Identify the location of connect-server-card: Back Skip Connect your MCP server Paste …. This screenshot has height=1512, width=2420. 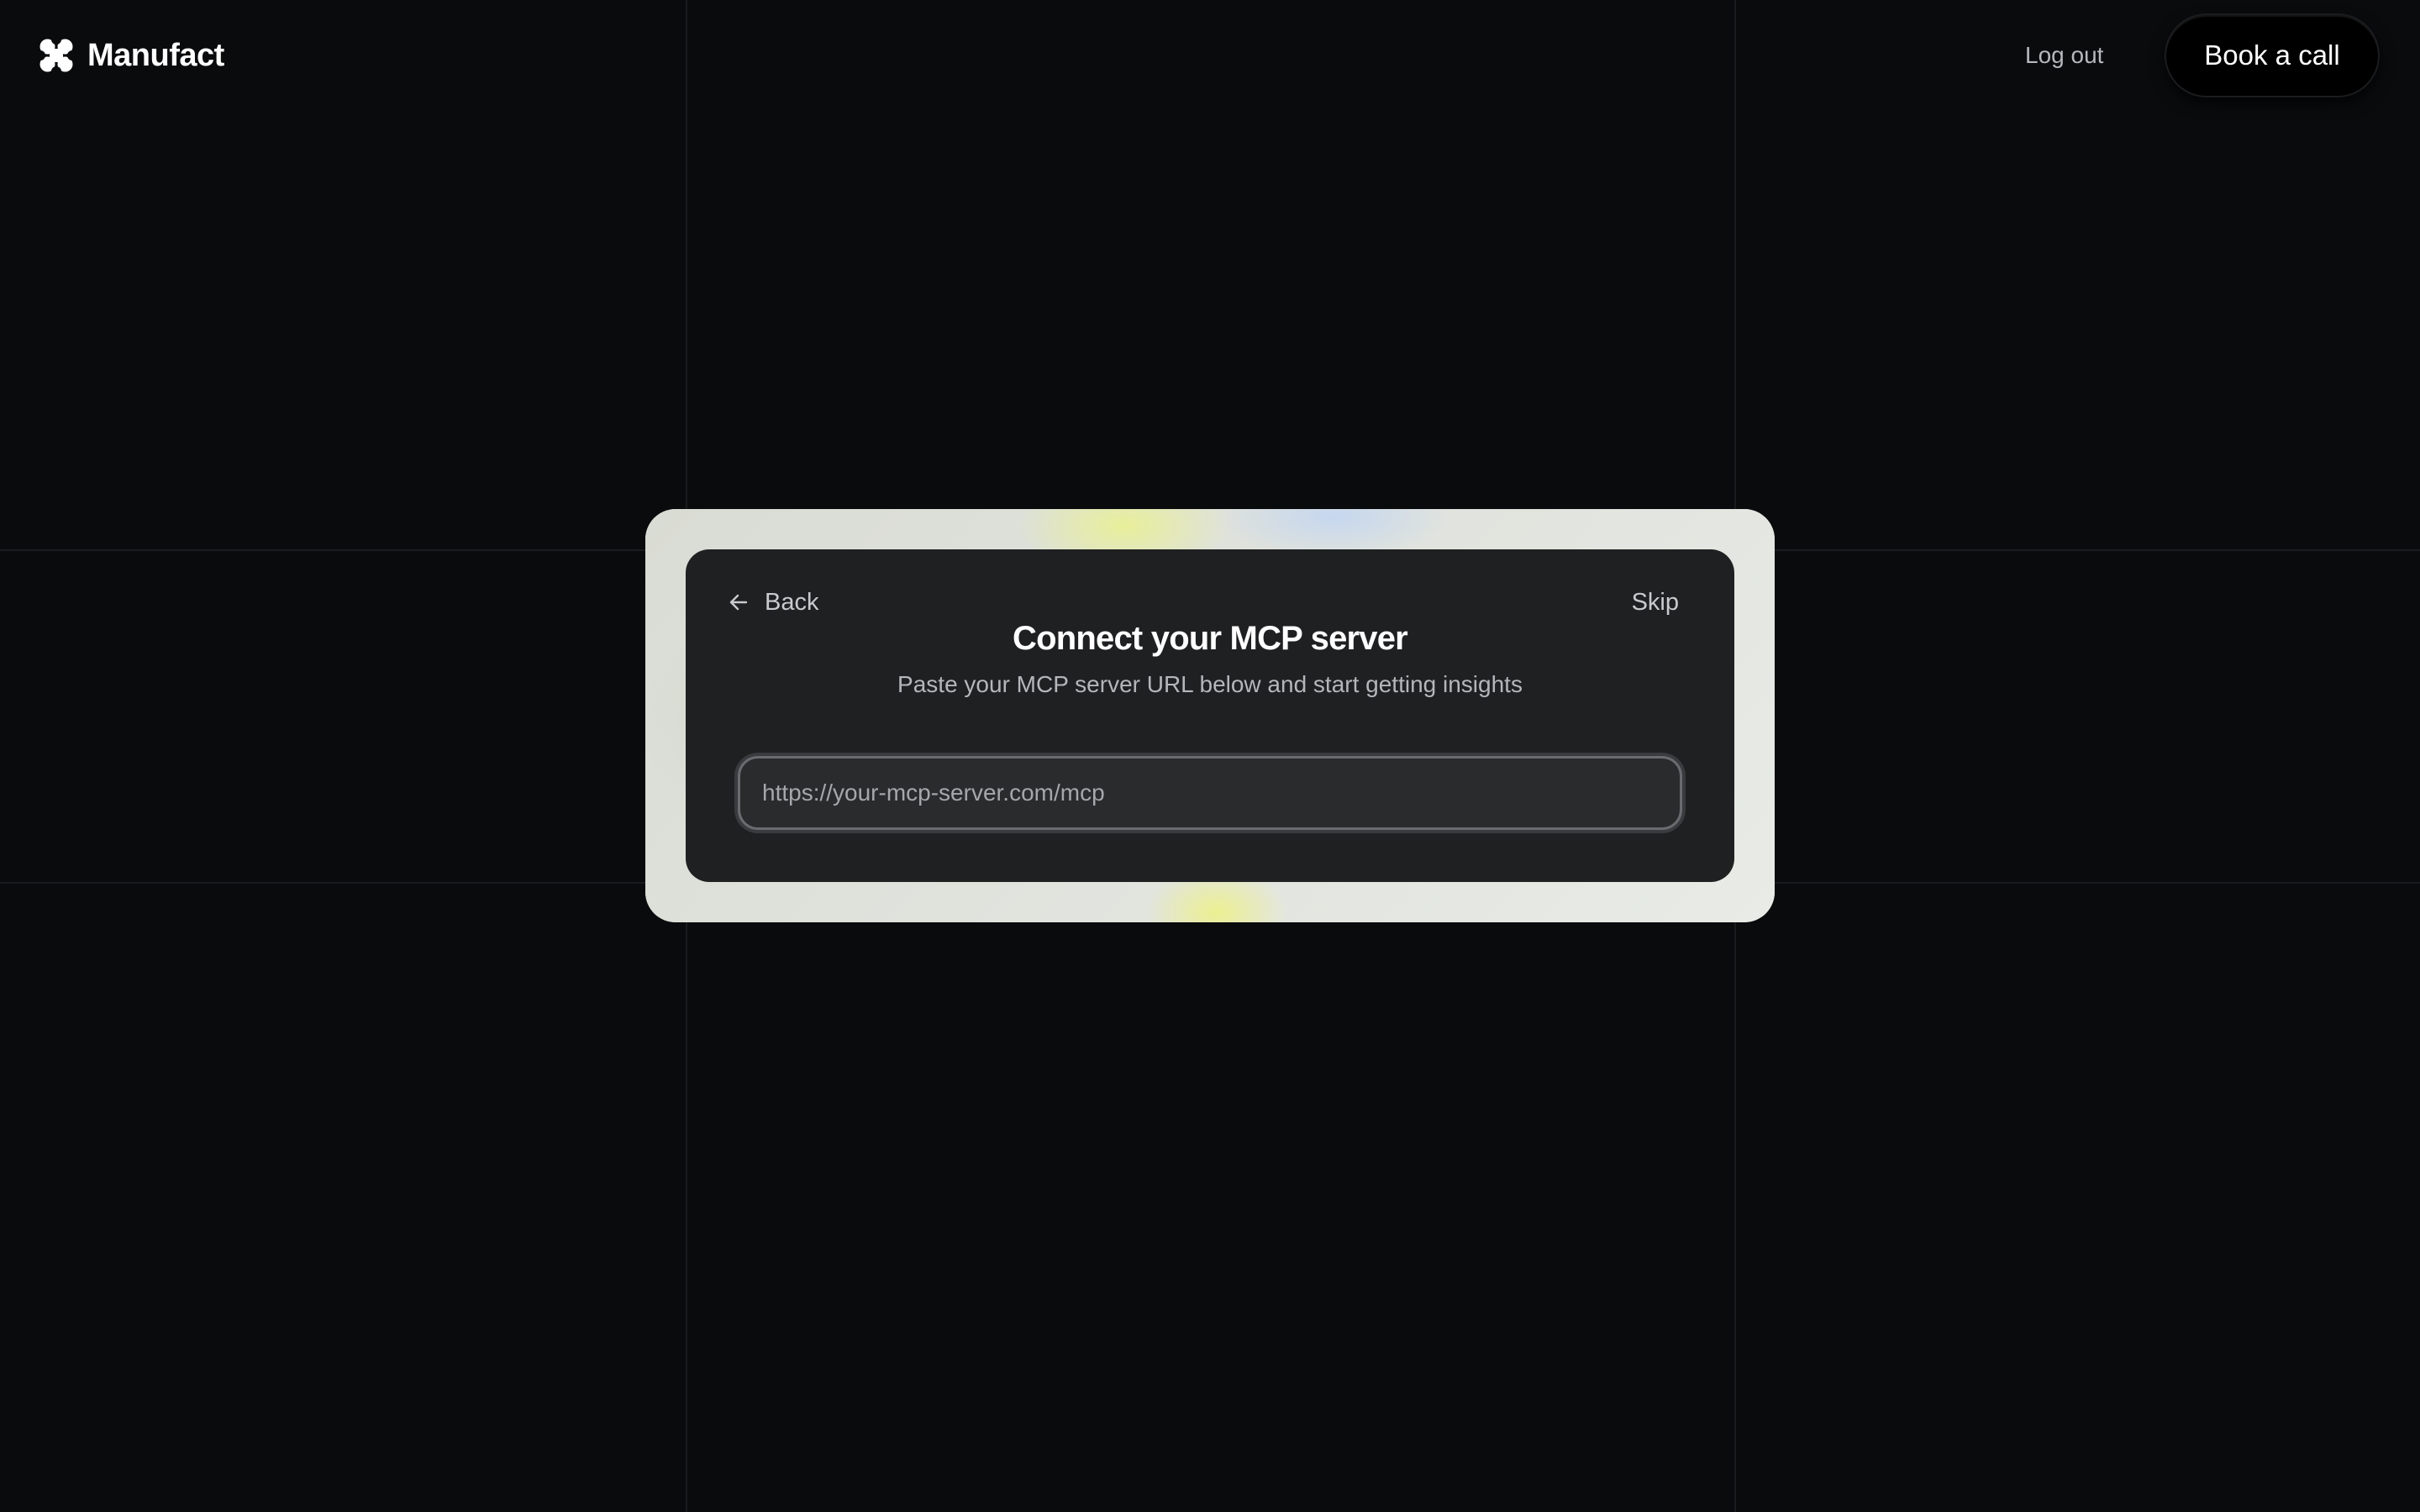
(1210, 715).